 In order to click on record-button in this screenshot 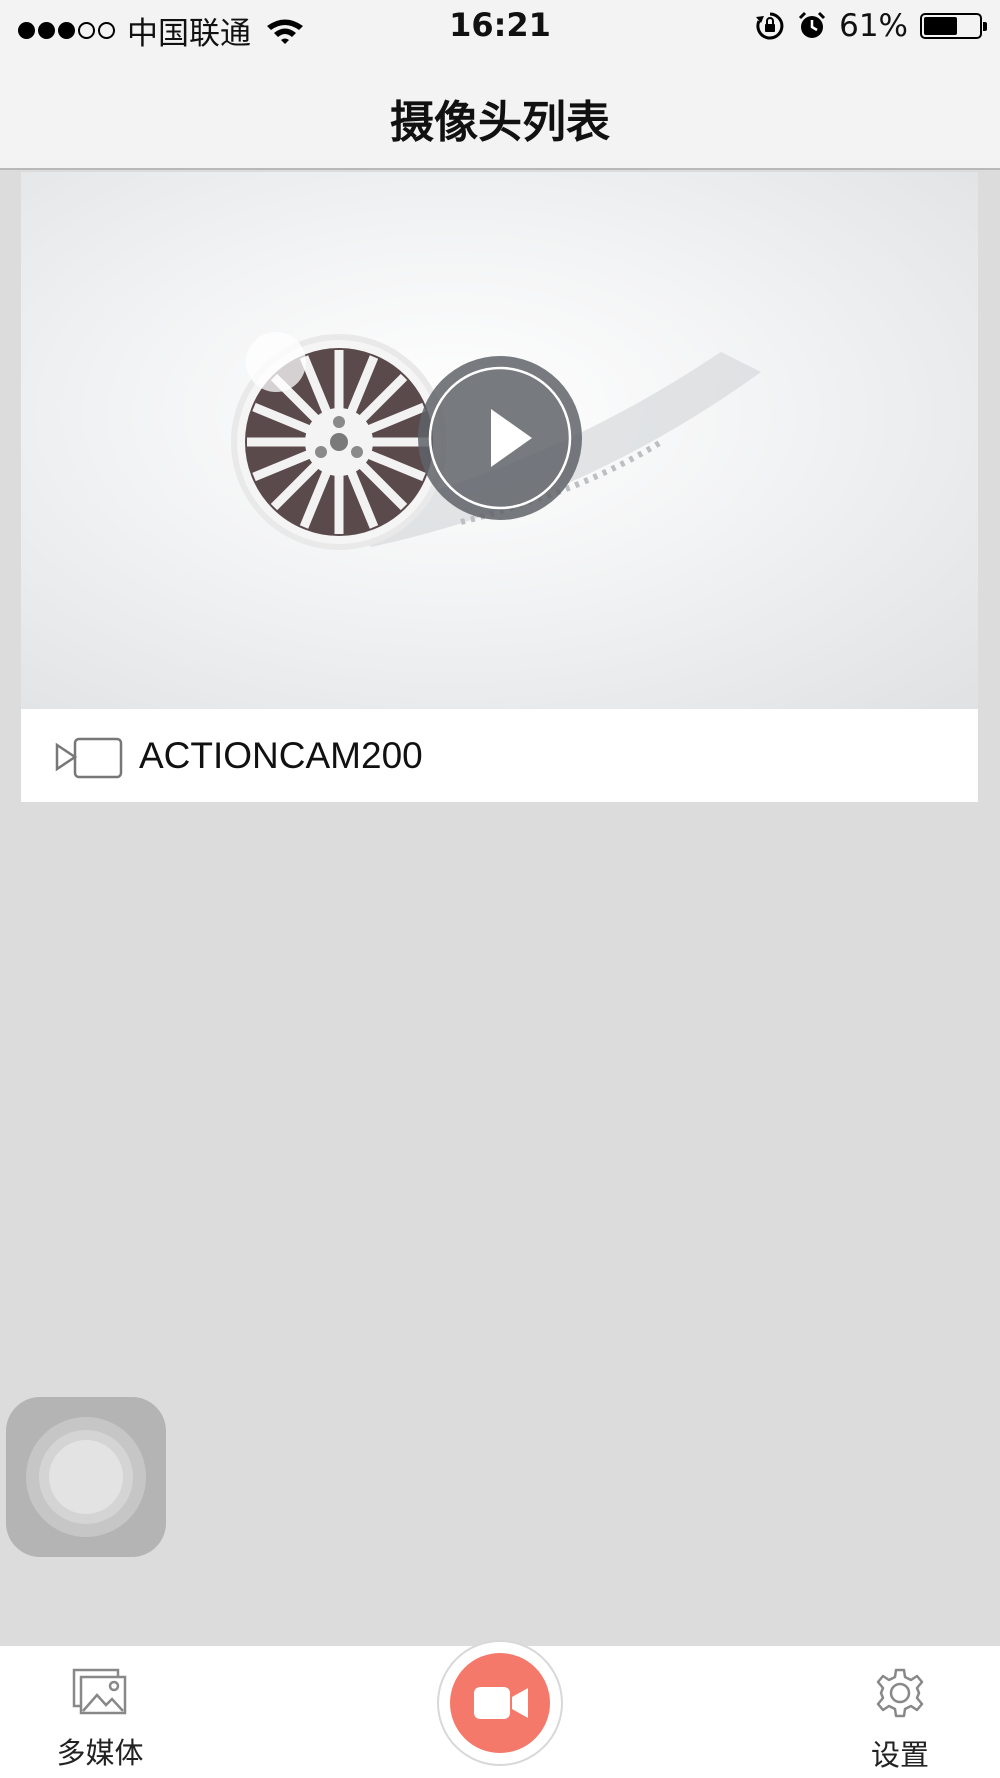, I will do `click(500, 1703)`.